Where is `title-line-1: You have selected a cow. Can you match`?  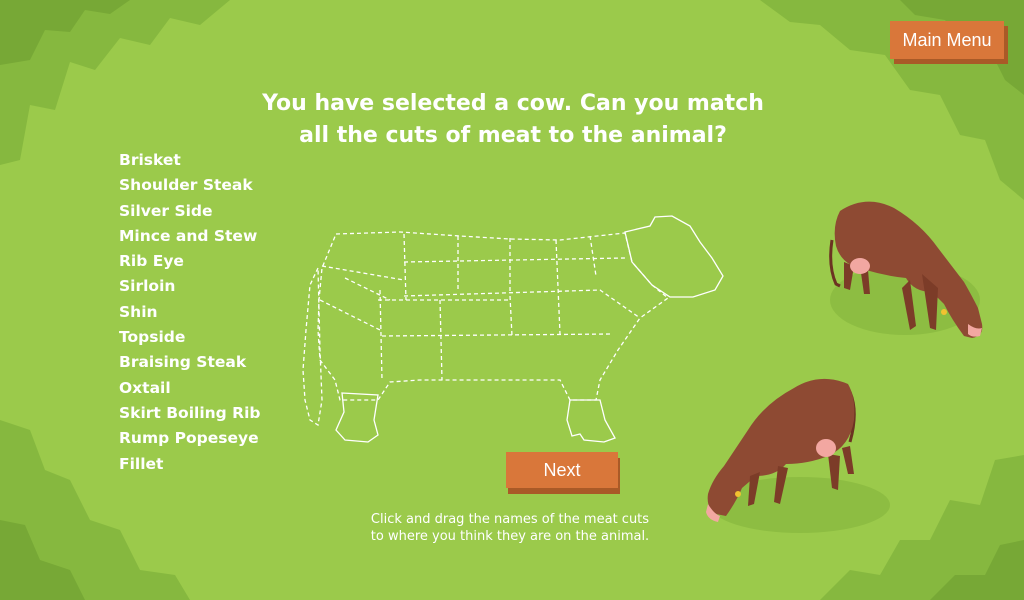
title-line-1: You have selected a cow. Can you match is located at coordinates (513, 103).